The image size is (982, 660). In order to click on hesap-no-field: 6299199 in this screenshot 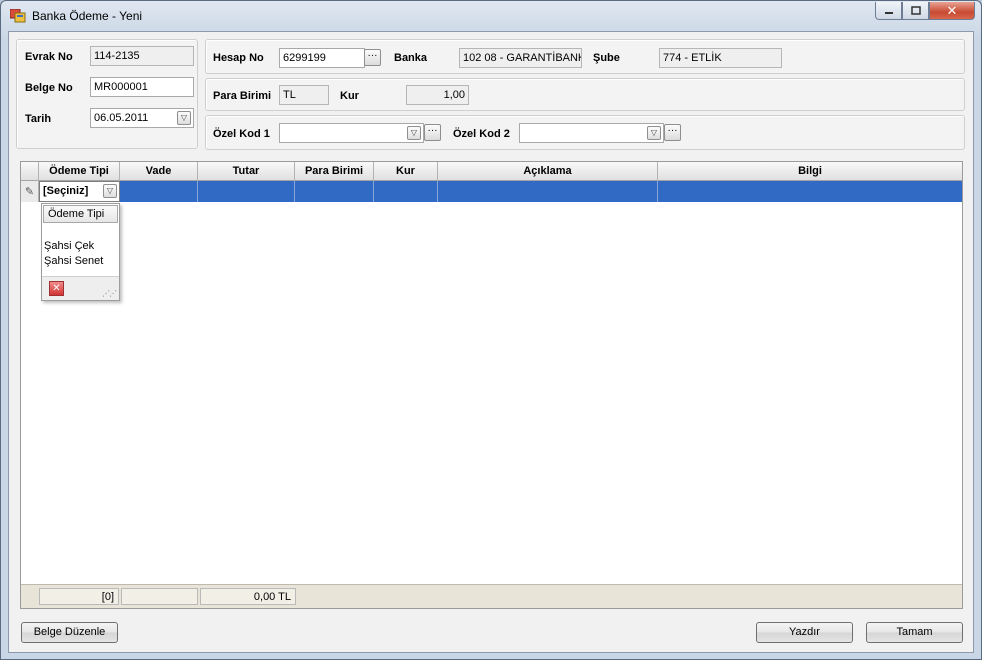, I will do `click(322, 58)`.